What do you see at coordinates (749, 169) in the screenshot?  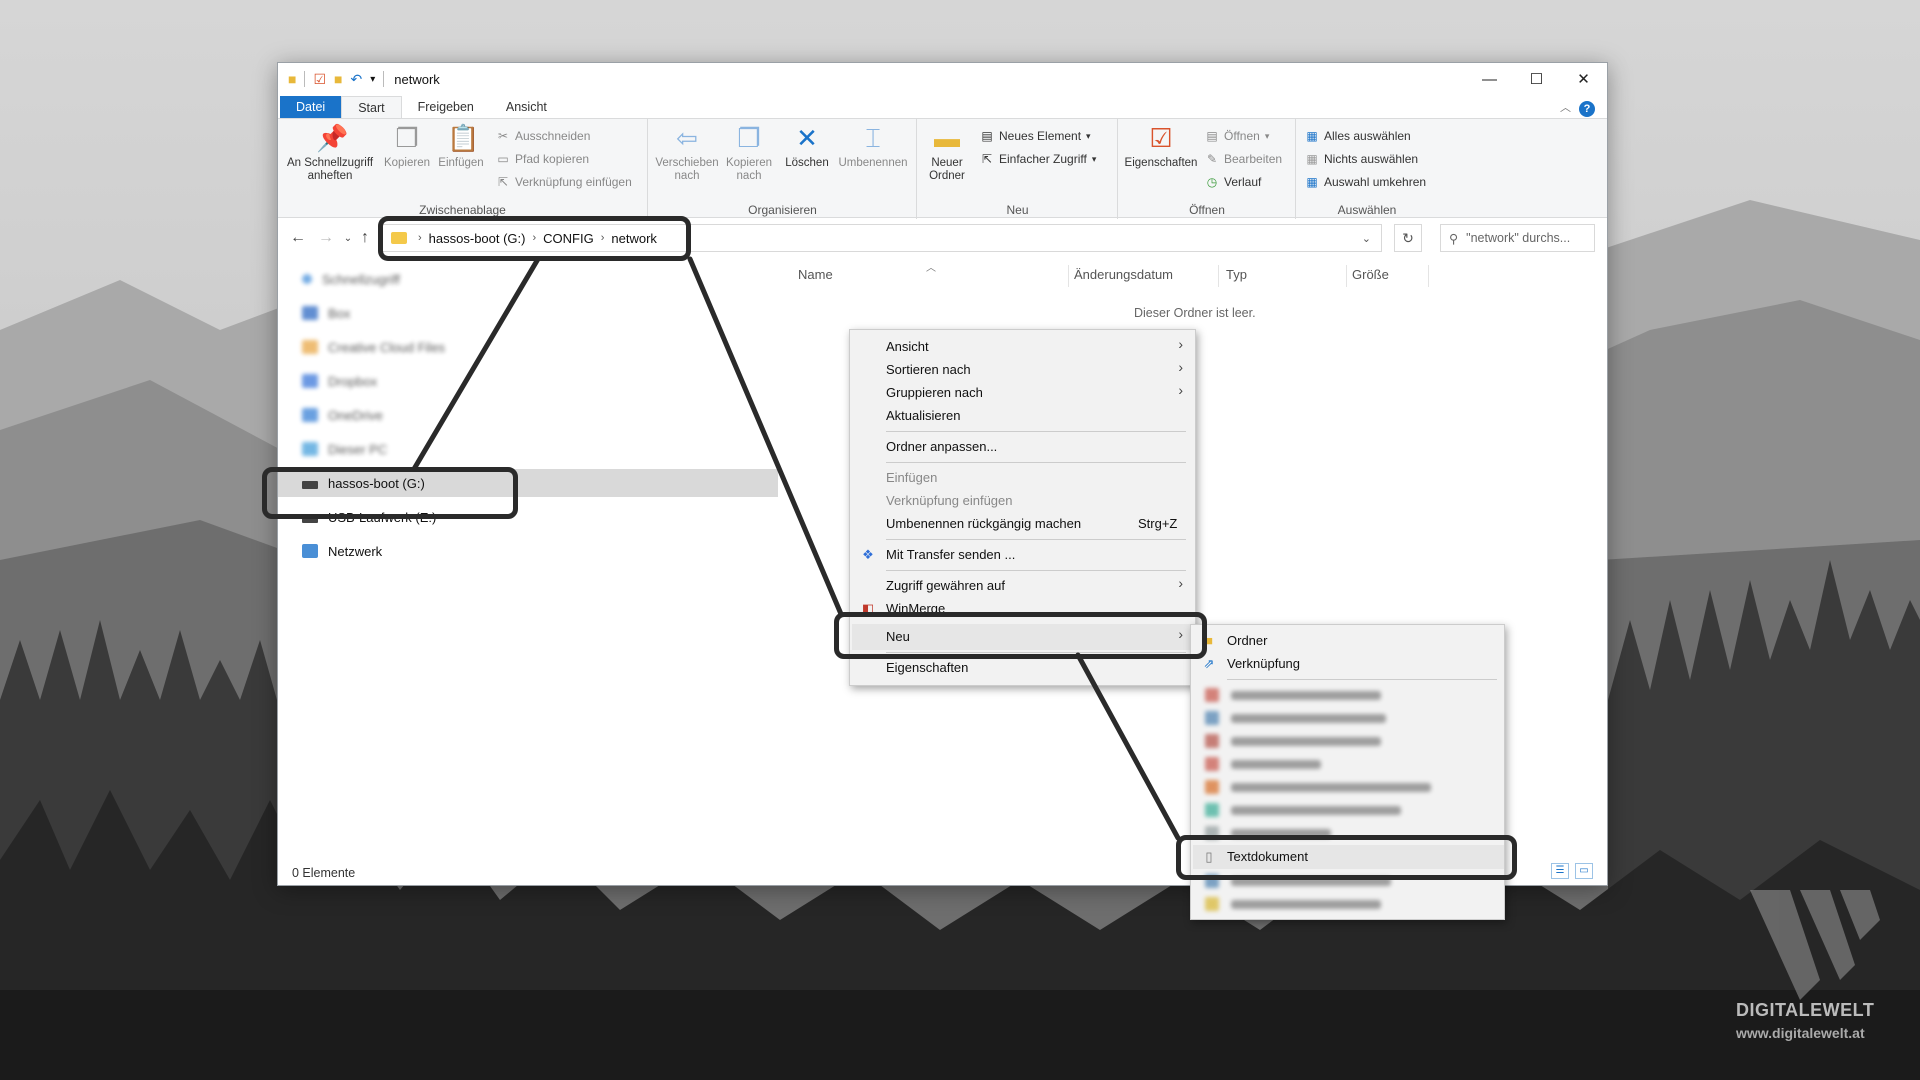 I see `copy-to-label: Kopieren nach` at bounding box center [749, 169].